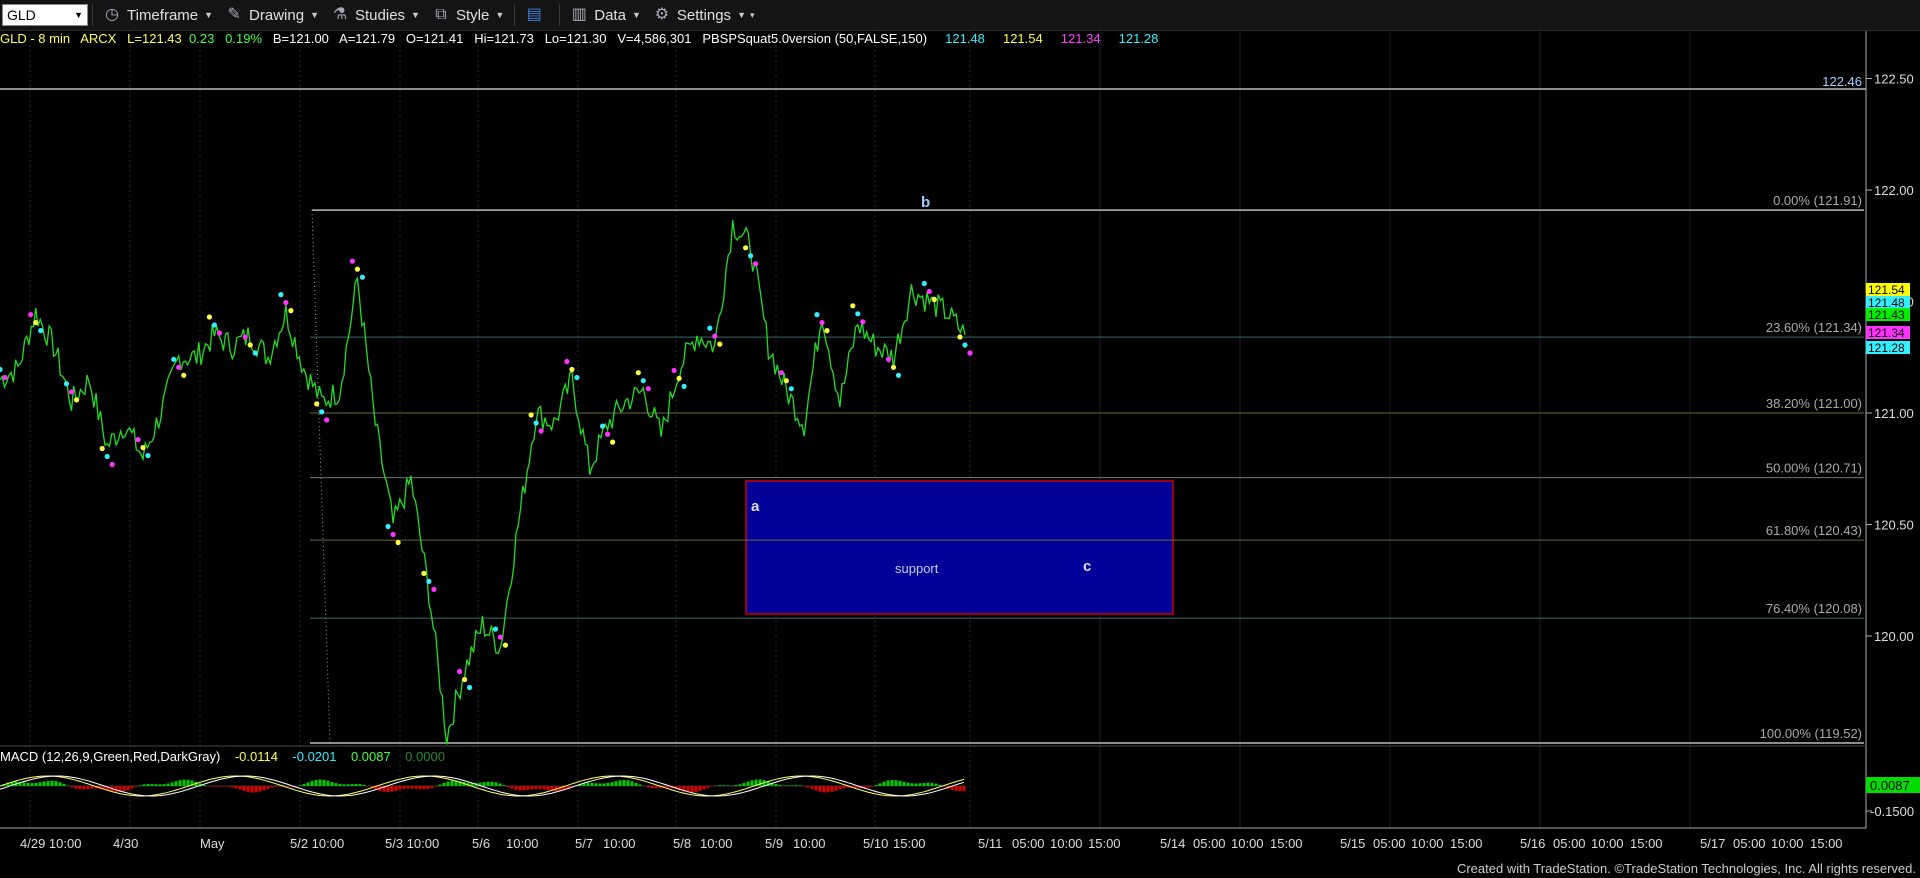 The width and height of the screenshot is (1920, 878). What do you see at coordinates (110, 756) in the screenshot?
I see `macd-label: MACD (12,26,9,Green,Red,DarkGray)` at bounding box center [110, 756].